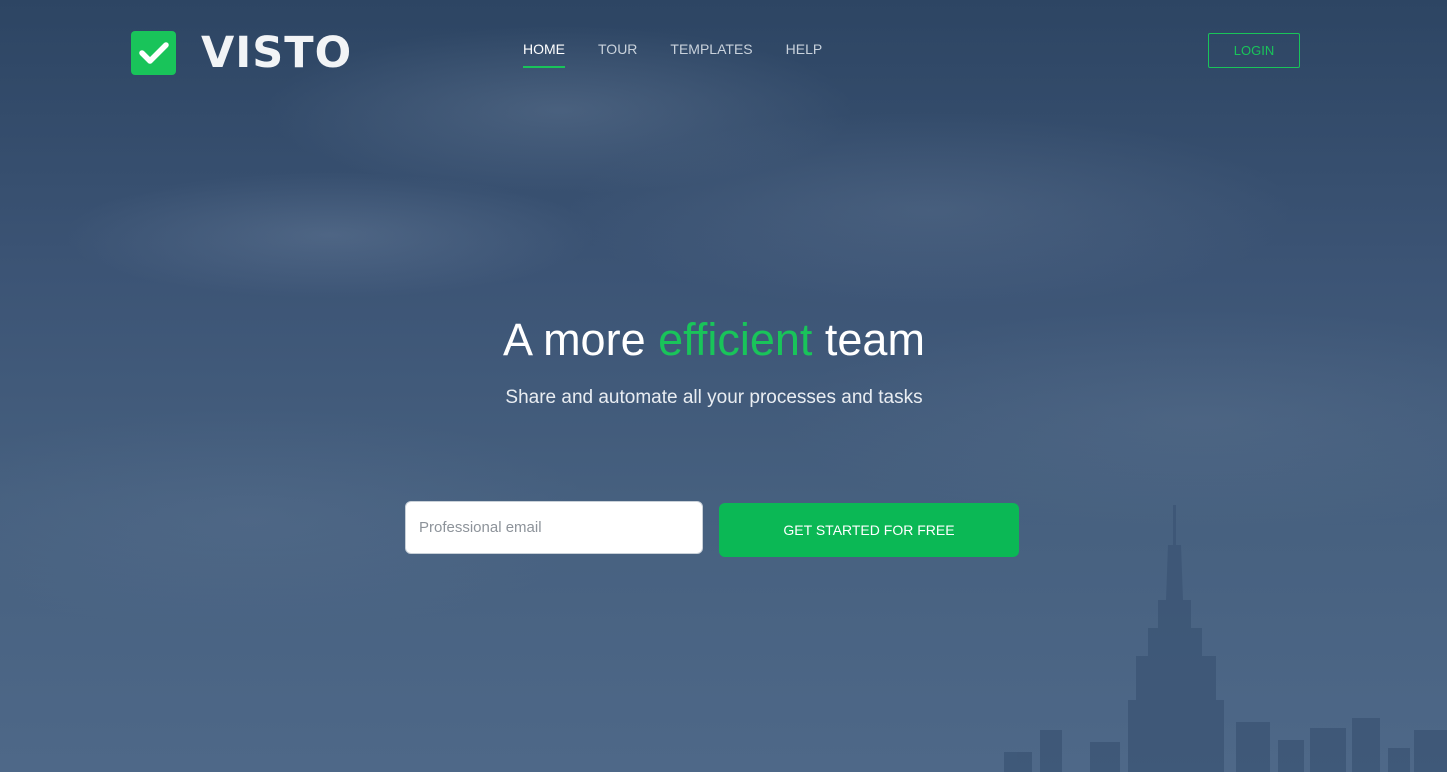  What do you see at coordinates (1254, 50) in the screenshot?
I see `login-button: LOGIN` at bounding box center [1254, 50].